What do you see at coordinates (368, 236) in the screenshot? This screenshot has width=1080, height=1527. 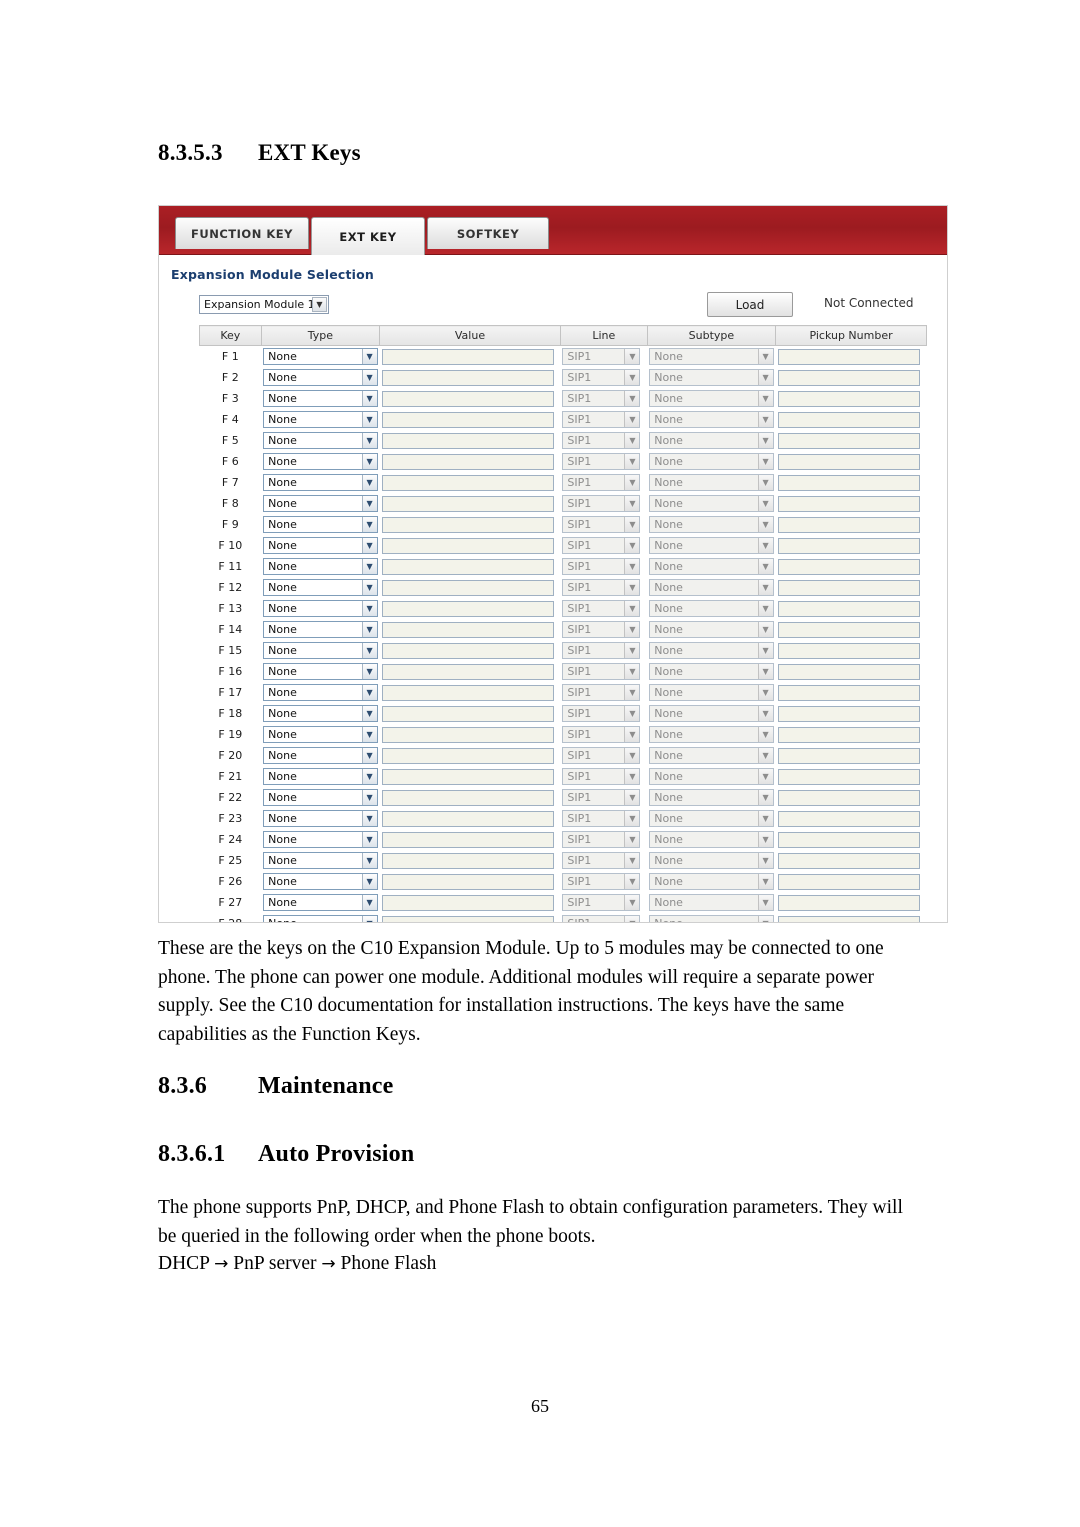 I see `tab-ext-key: EXT KEY` at bounding box center [368, 236].